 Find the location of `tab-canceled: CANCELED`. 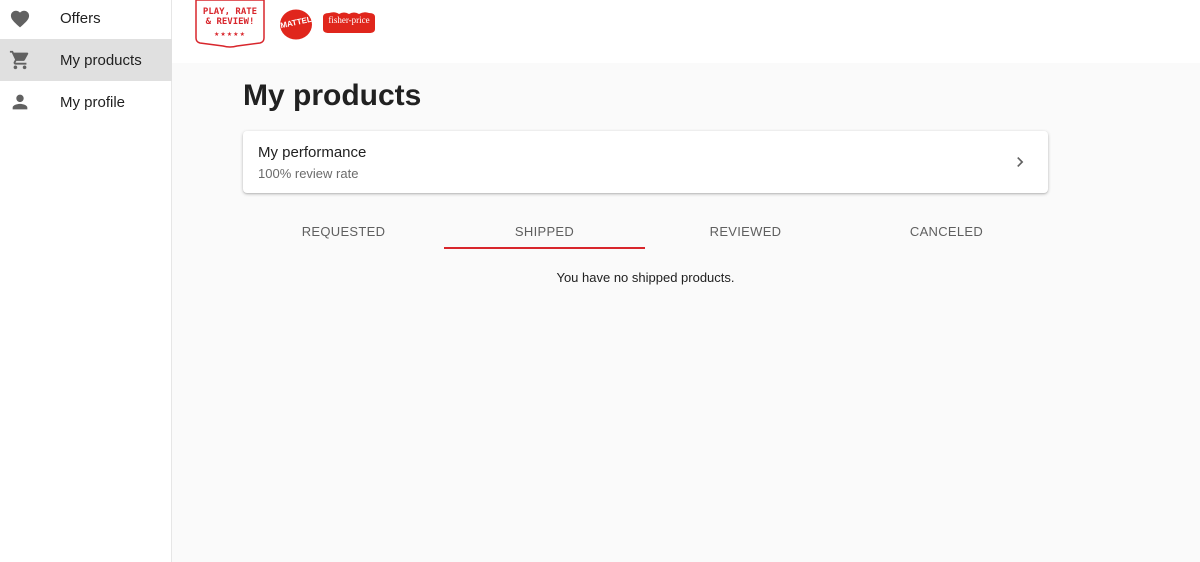

tab-canceled: CANCELED is located at coordinates (946, 231).